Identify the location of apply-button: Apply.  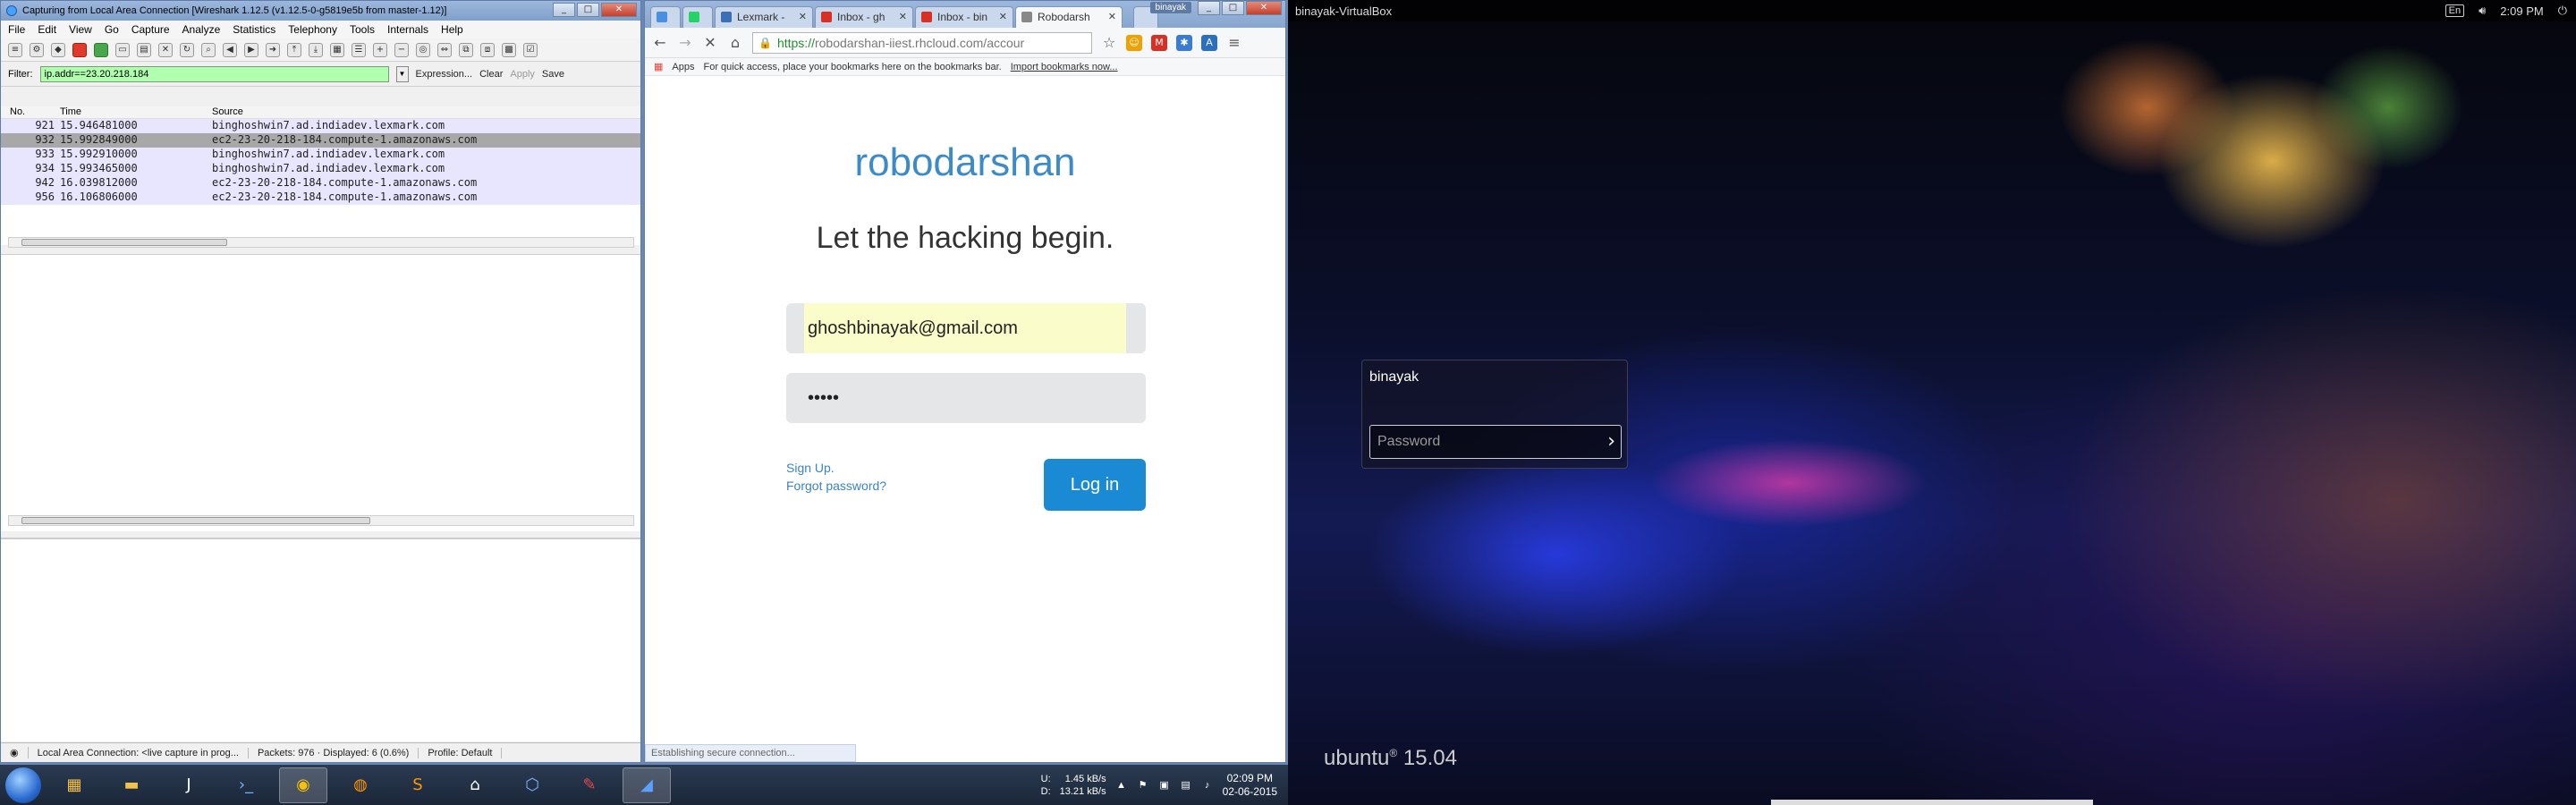
(522, 74).